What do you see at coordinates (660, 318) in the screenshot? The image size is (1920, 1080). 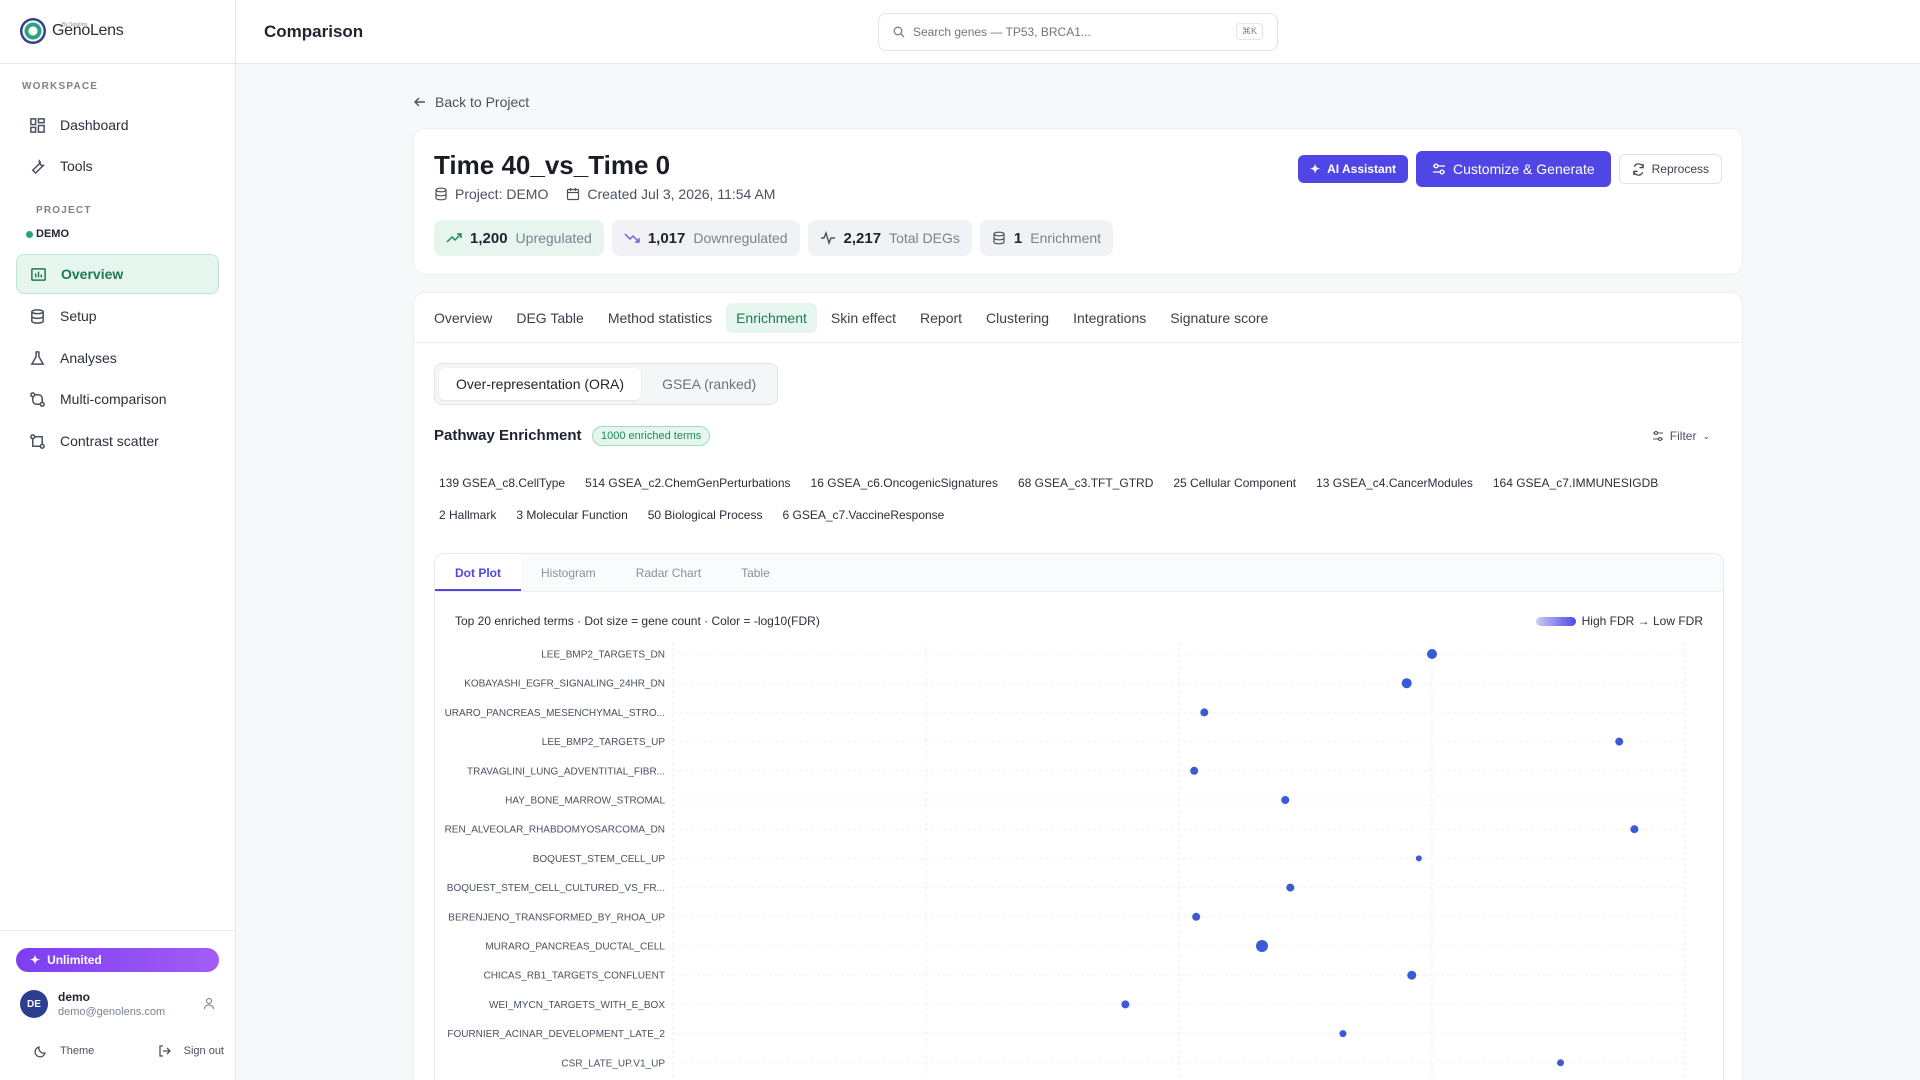 I see `tab-method-statistics: Method statistics` at bounding box center [660, 318].